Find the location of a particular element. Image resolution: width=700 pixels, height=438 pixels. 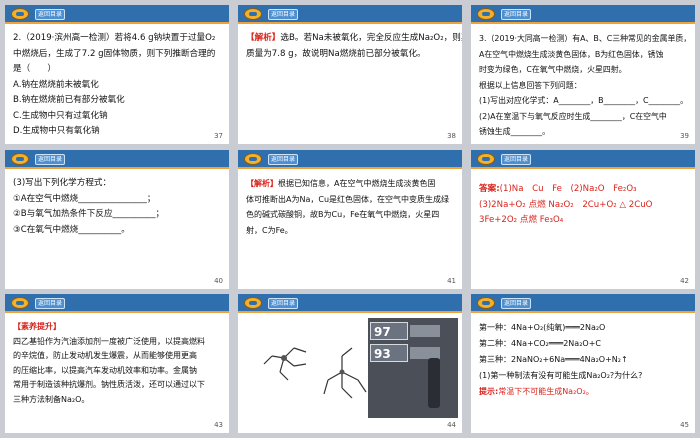

slide-number: 43 is located at coordinates (218, 425).